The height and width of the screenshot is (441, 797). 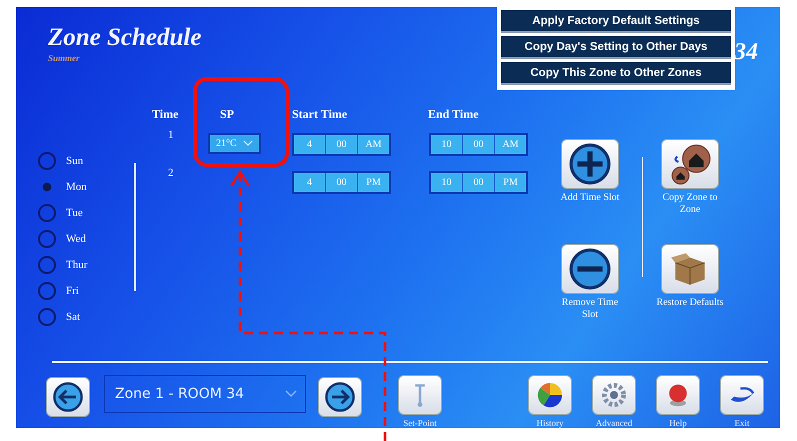 I want to click on action-label: Add Time Slot, so click(x=590, y=198).